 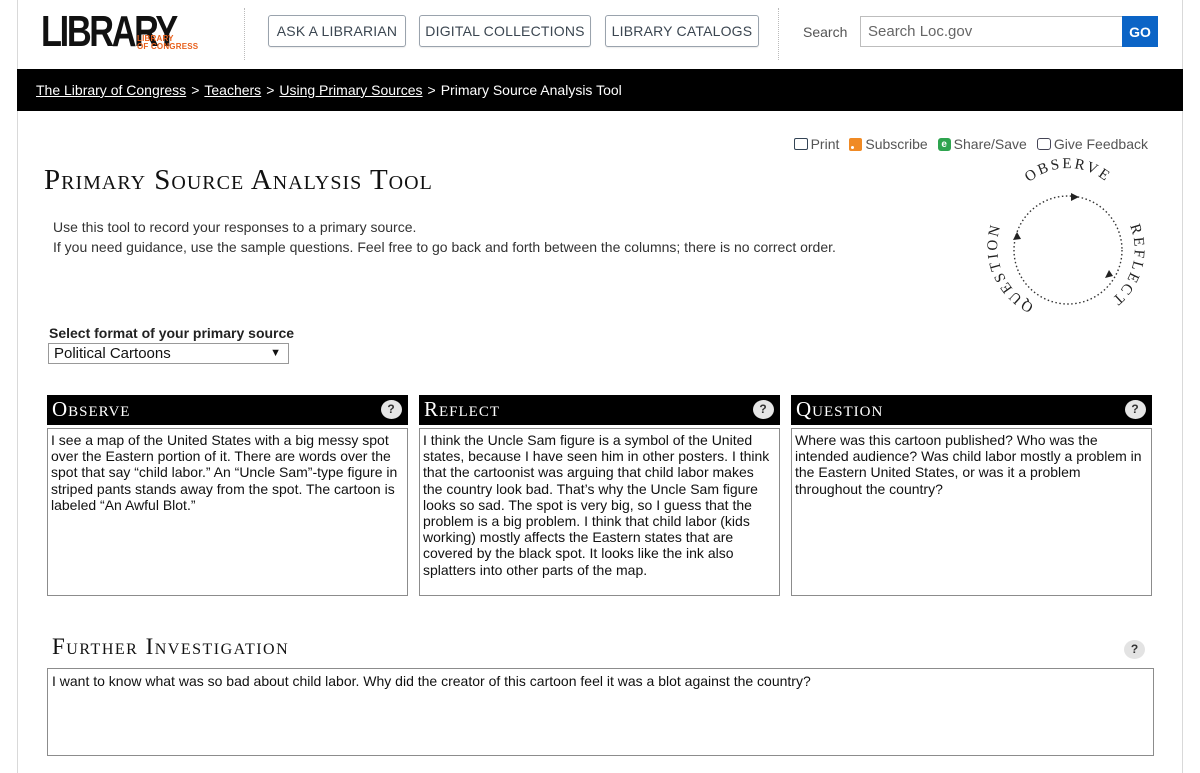 I want to click on give-feedback-link: Give Feedback, so click(x=1092, y=144).